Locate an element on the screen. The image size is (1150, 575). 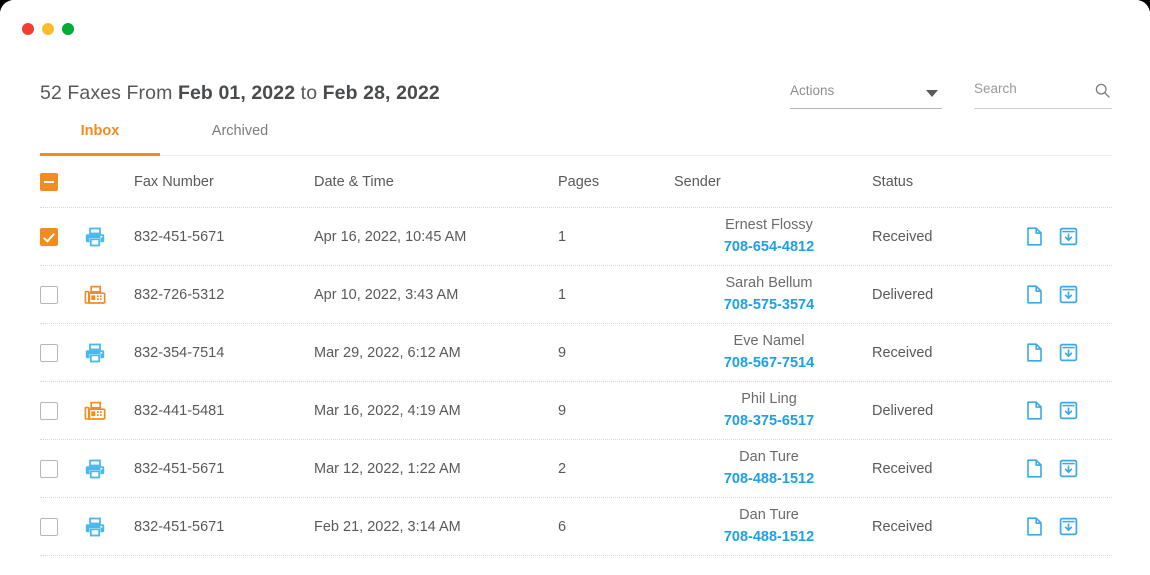
column-header-date-time: Date & Time is located at coordinates (434, 181).